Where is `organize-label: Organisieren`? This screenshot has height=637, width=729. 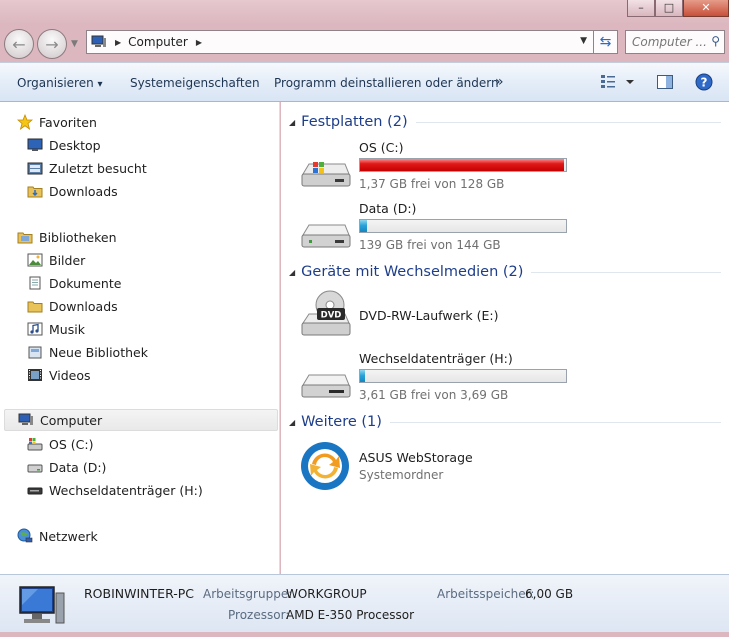 organize-label: Organisieren is located at coordinates (55, 83).